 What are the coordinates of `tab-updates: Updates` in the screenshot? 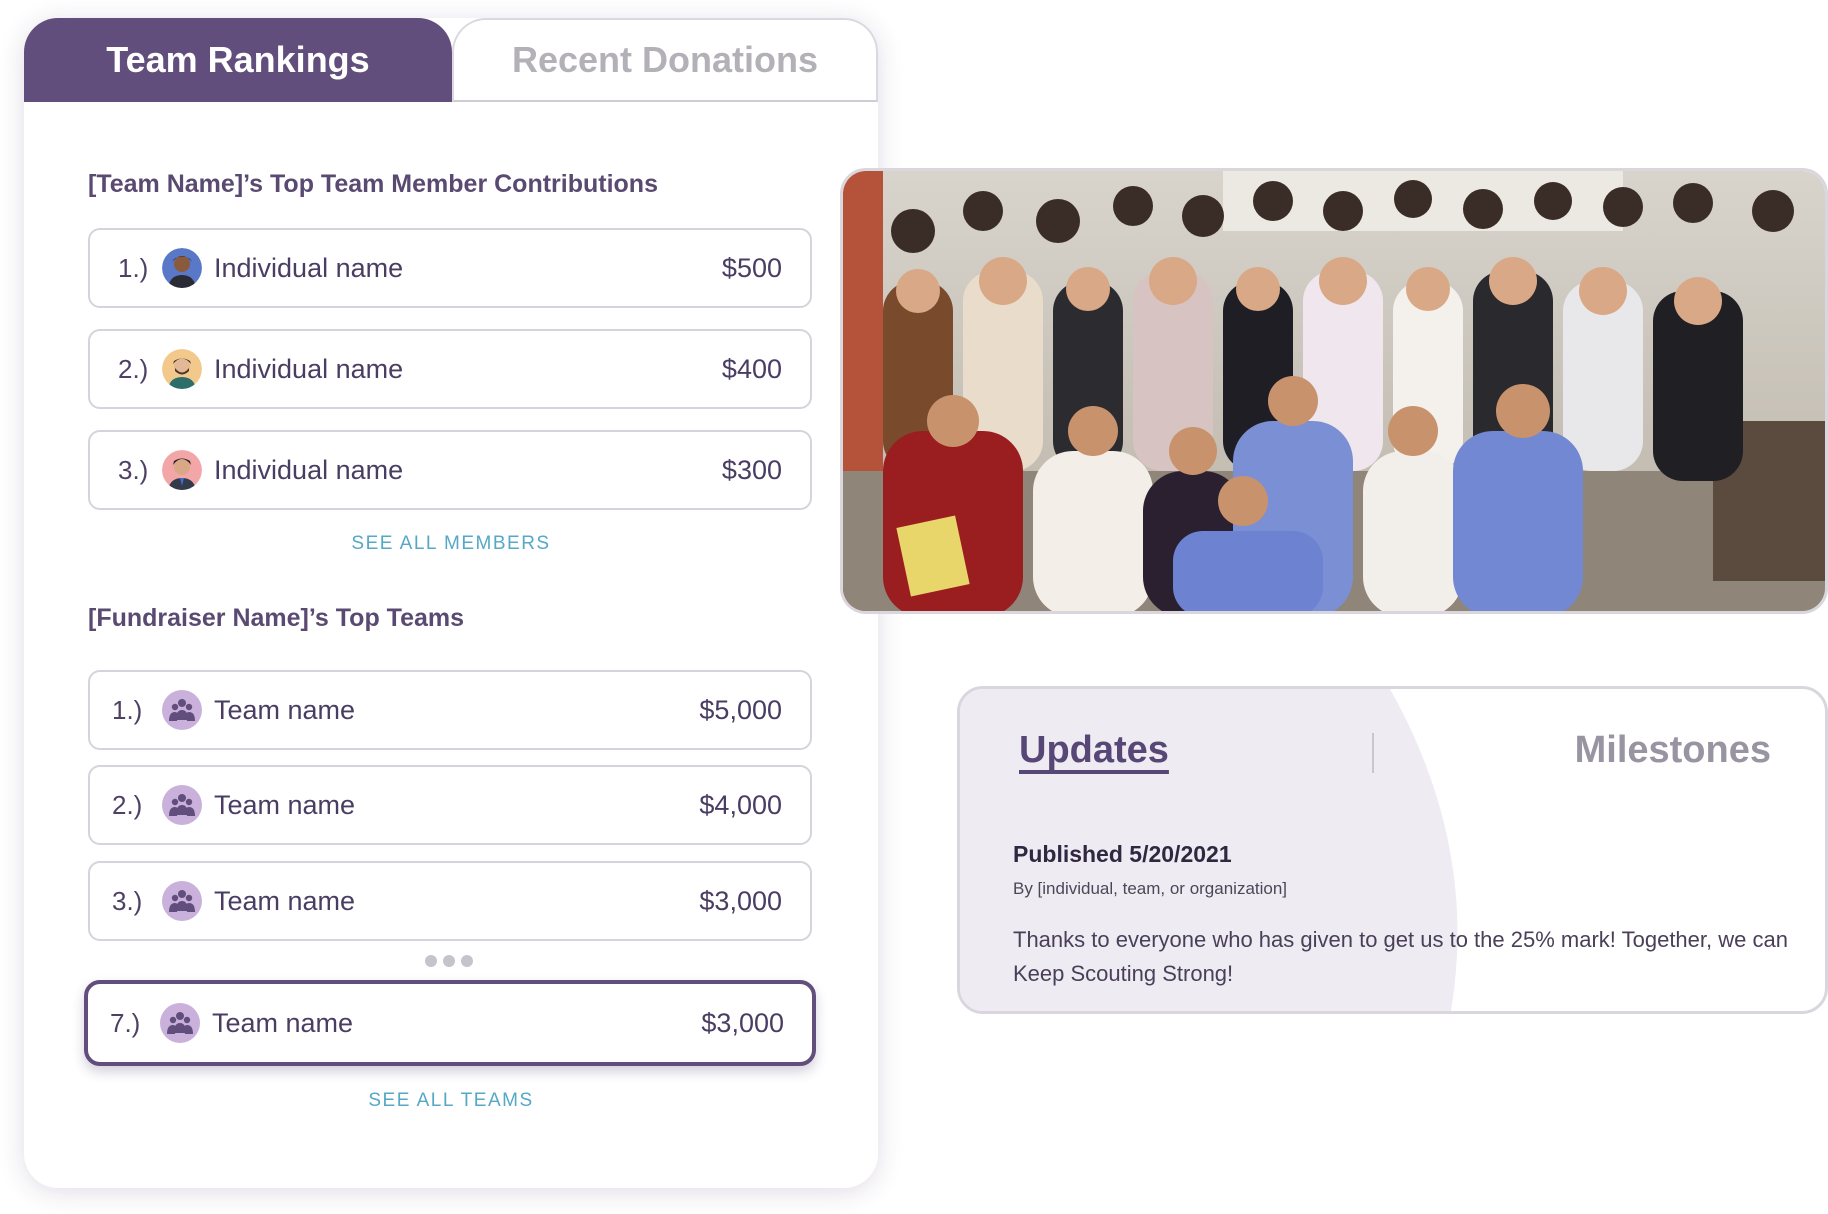 It's located at (1094, 750).